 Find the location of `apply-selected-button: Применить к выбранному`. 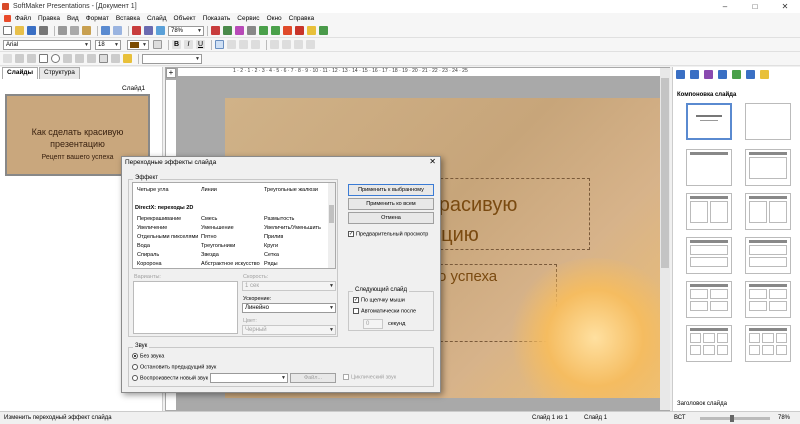

apply-selected-button: Применить к выбранному is located at coordinates (391, 190).